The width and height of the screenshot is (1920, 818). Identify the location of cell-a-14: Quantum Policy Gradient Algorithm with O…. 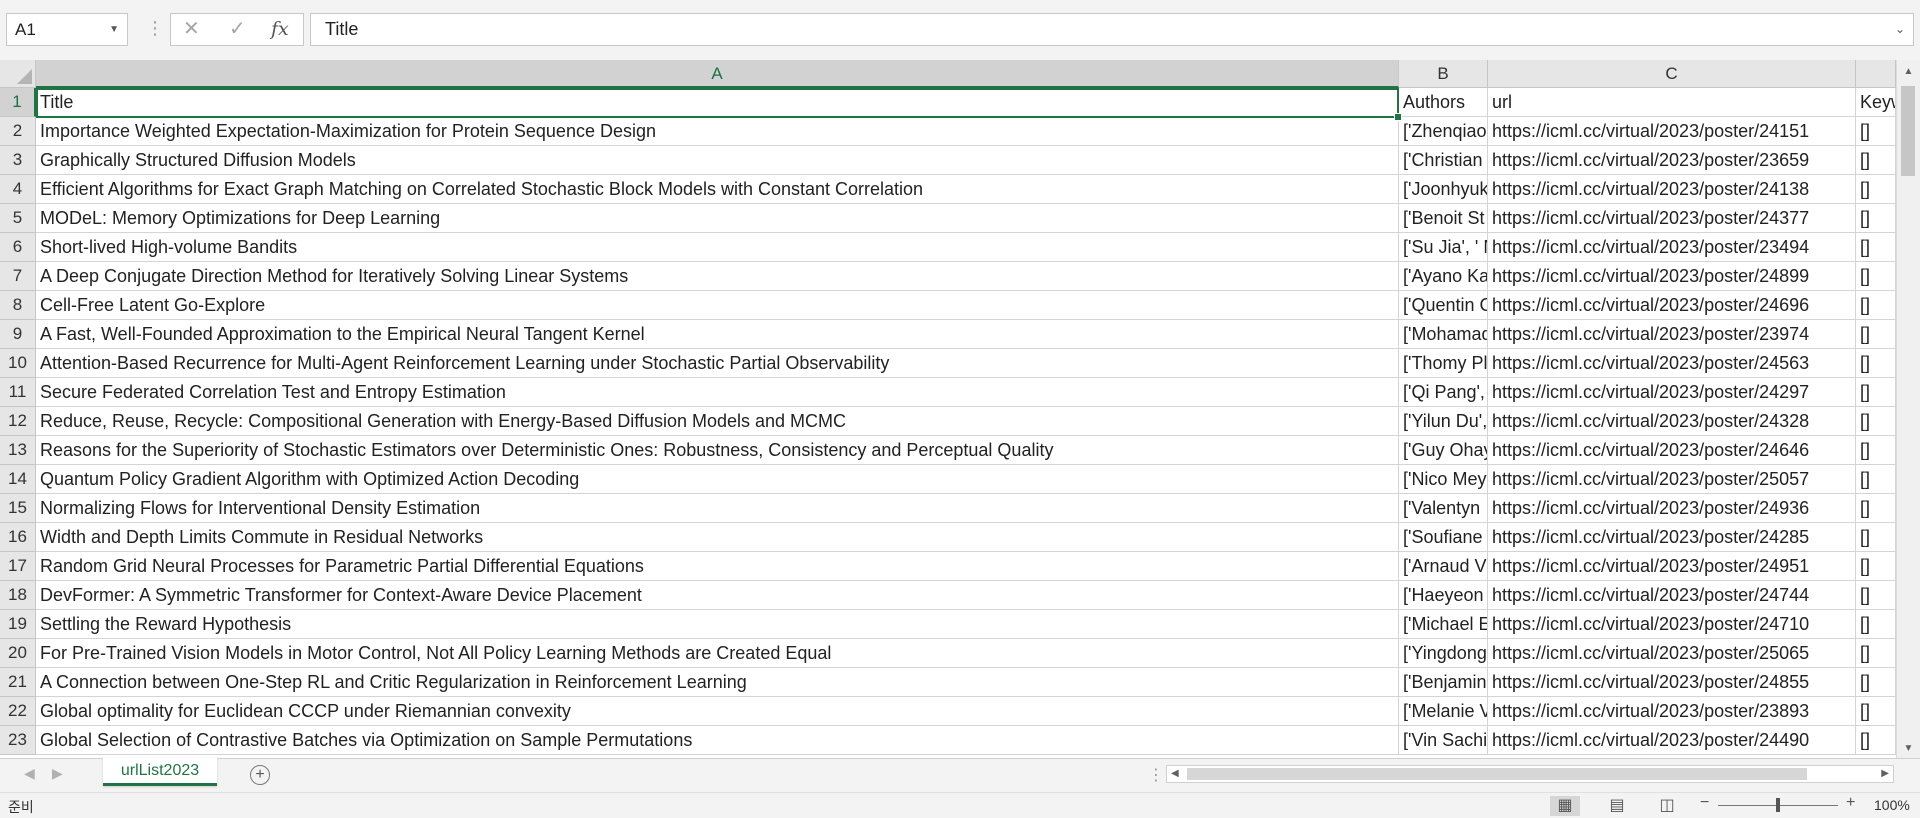
(717, 479).